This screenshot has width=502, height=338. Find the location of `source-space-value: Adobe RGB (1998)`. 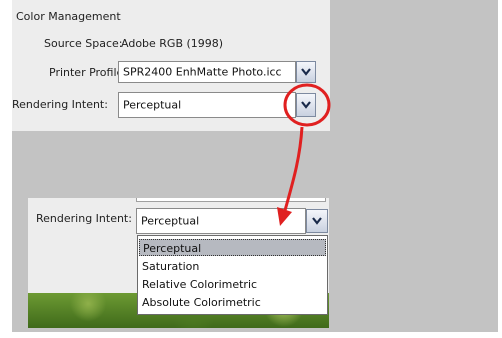

source-space-value: Adobe RGB (1998) is located at coordinates (172, 43).